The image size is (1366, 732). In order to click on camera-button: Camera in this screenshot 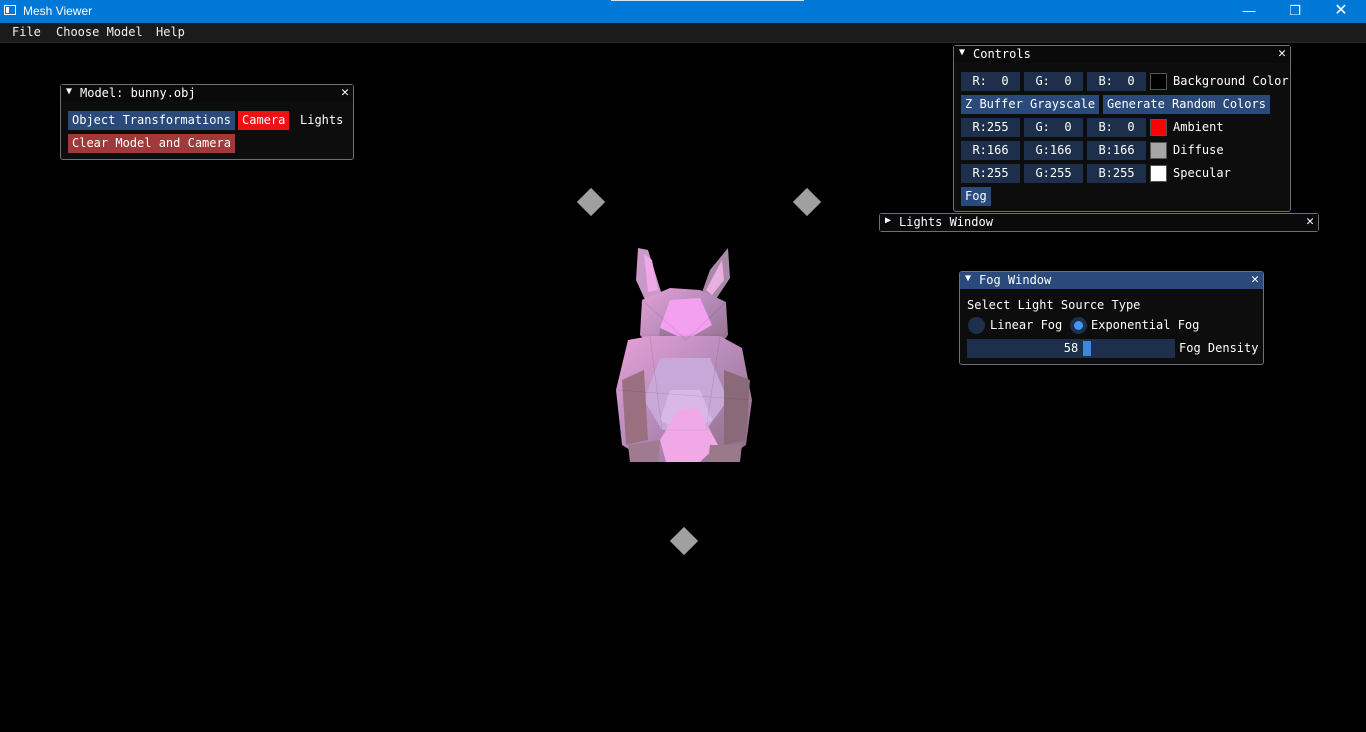, I will do `click(264, 120)`.